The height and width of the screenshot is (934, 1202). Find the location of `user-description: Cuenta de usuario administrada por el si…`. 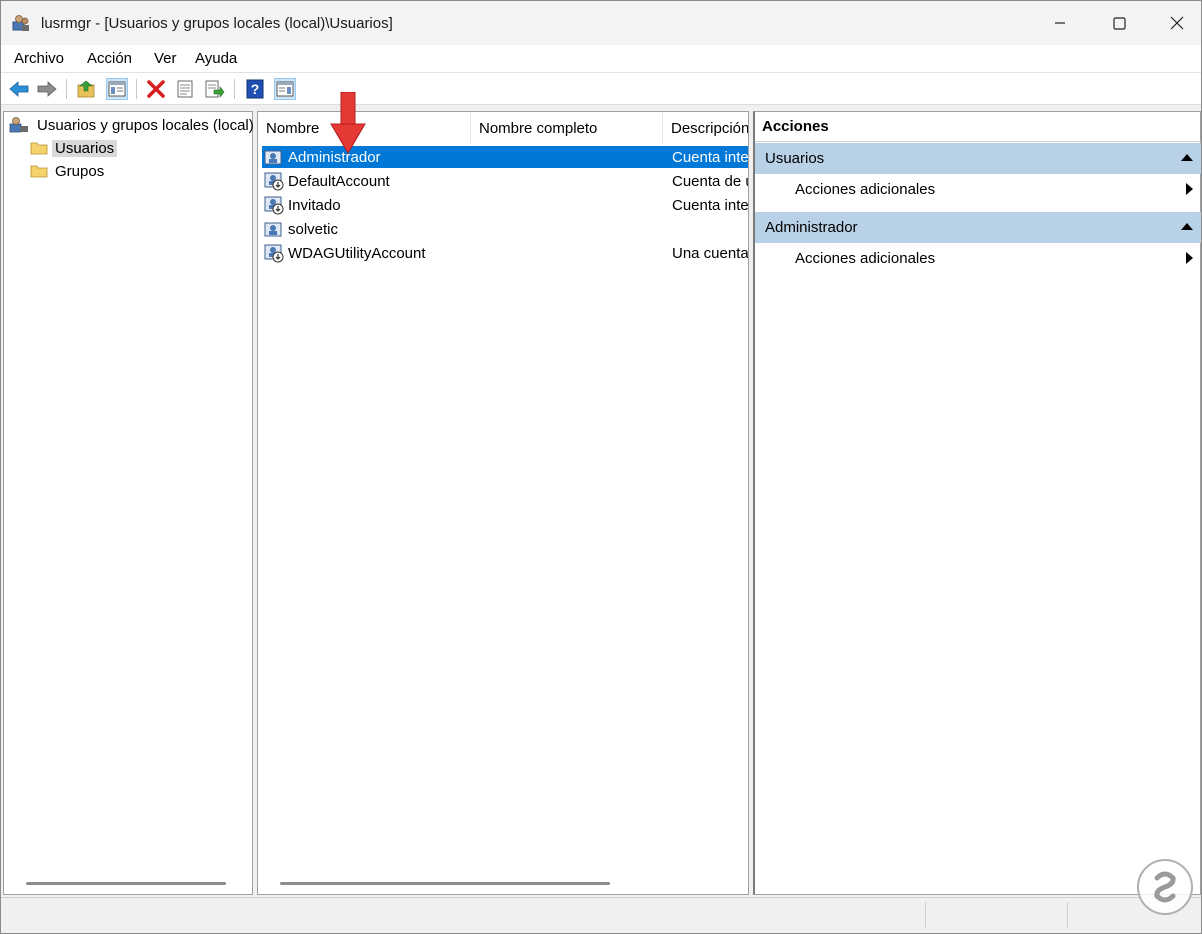

user-description: Cuenta de usuario administrada por el si… is located at coordinates (710, 181).